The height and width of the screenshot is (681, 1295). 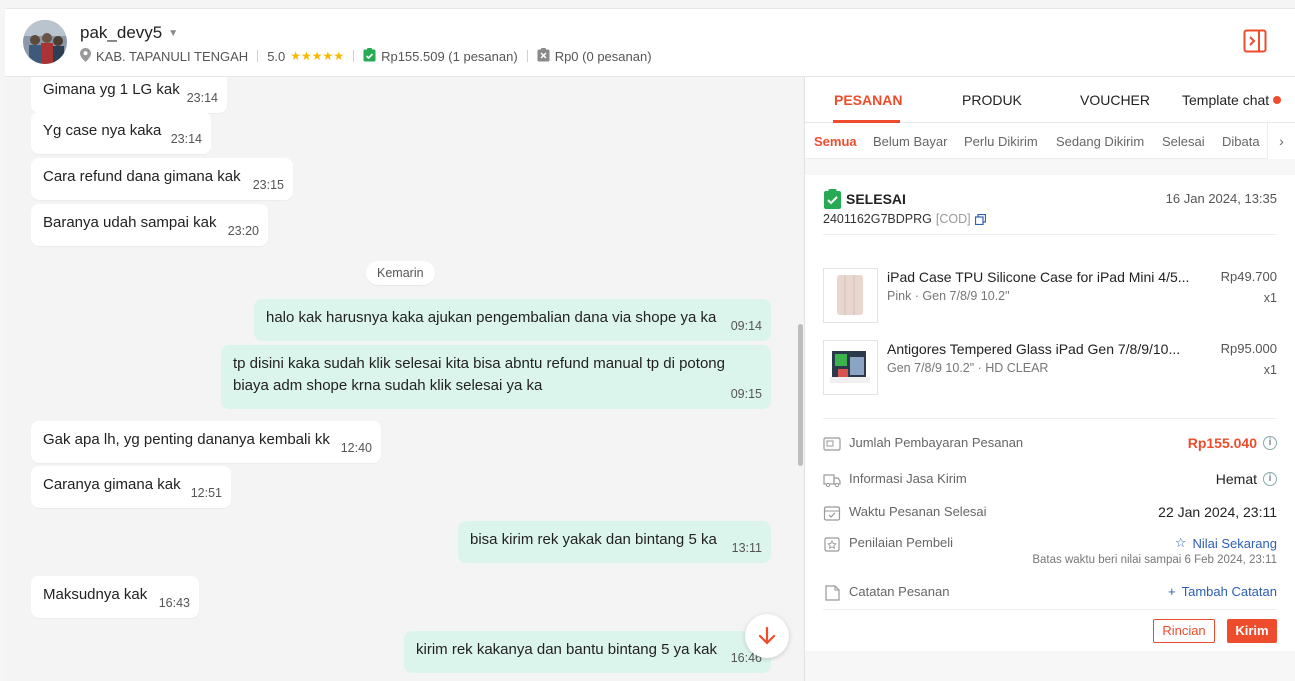 I want to click on send-button: Kirim, so click(x=1252, y=631).